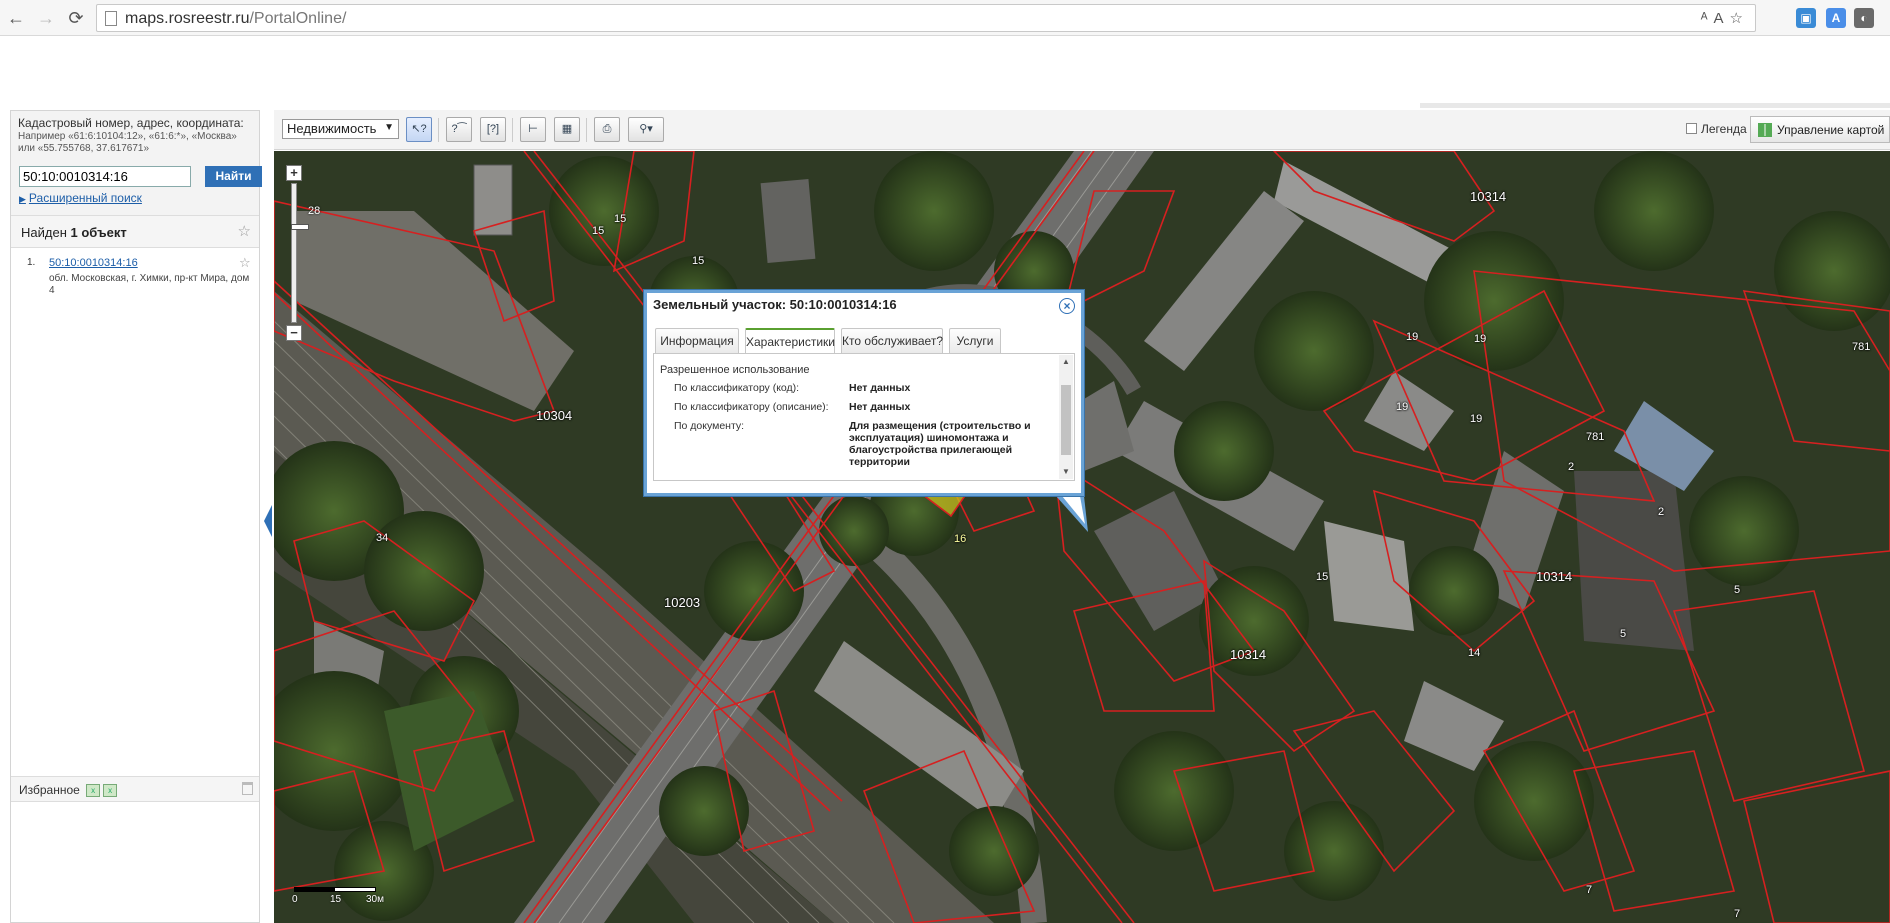 This screenshot has height=923, width=1890. Describe the element at coordinates (46, 232) in the screenshot. I see `results-prefix: Найден` at that location.